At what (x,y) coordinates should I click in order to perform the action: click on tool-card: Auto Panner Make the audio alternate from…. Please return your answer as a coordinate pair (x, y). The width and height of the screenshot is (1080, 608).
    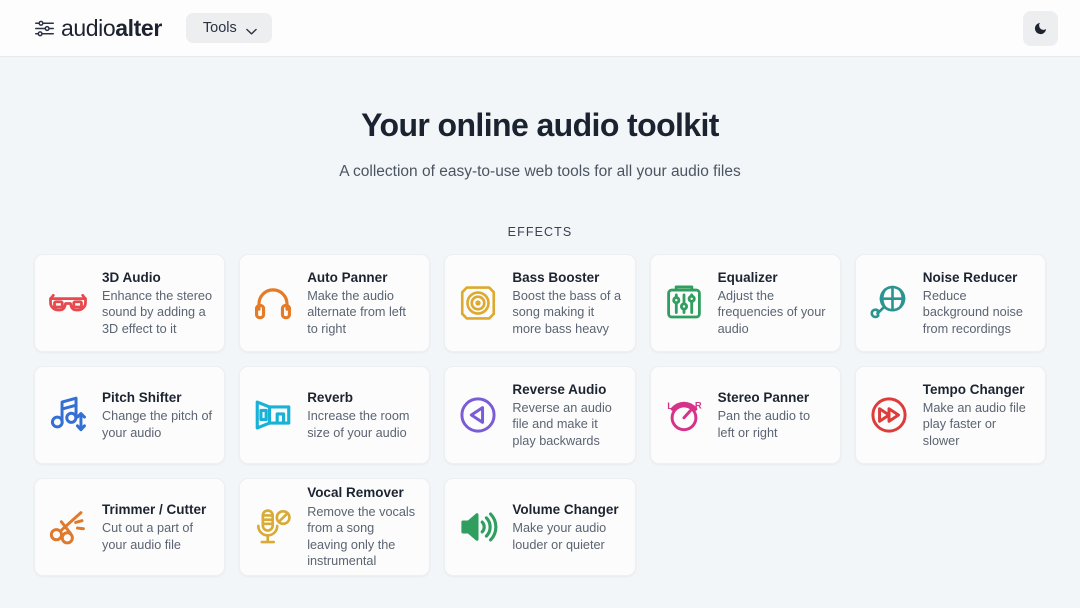
    Looking at the image, I should click on (335, 303).